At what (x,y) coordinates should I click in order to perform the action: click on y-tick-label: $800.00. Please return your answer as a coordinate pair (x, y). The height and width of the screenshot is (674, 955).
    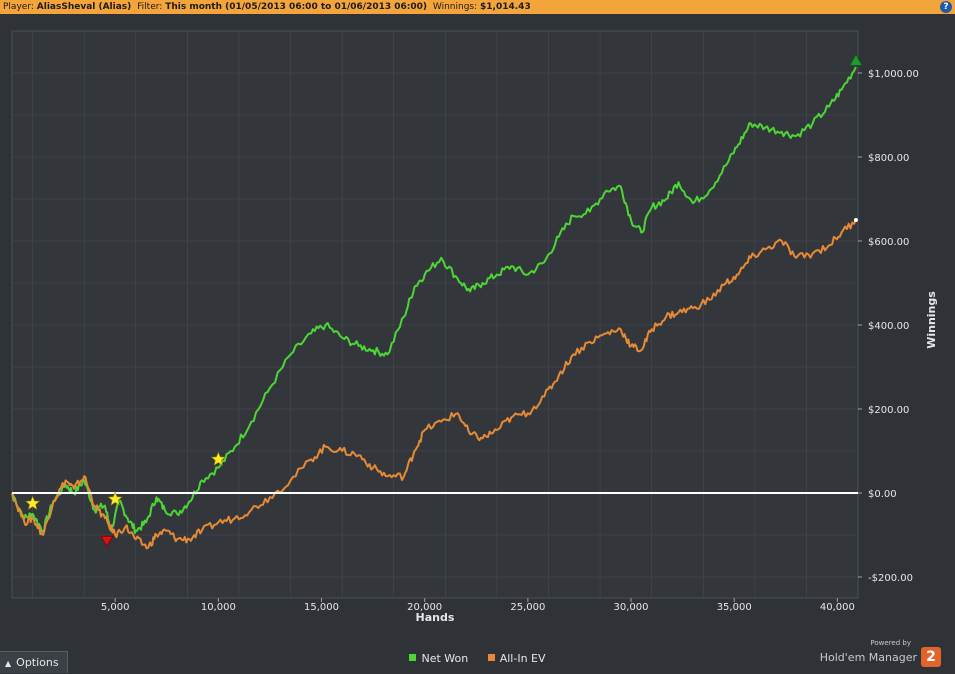
    Looking at the image, I should click on (888, 158).